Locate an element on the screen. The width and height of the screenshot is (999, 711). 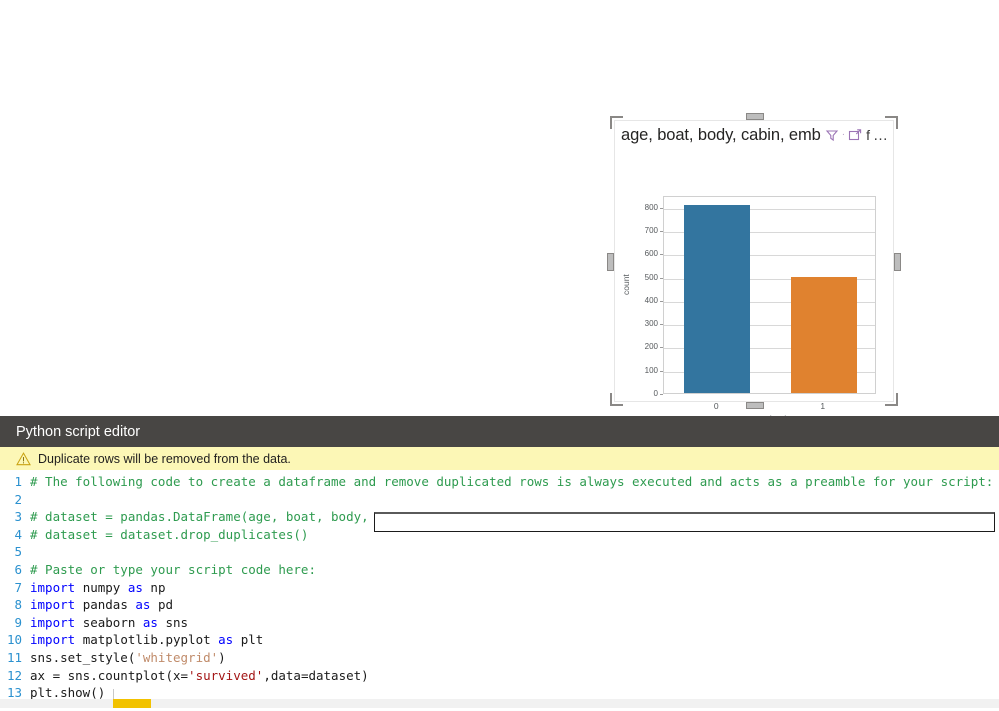
code-token: pandas is located at coordinates (109, 605).